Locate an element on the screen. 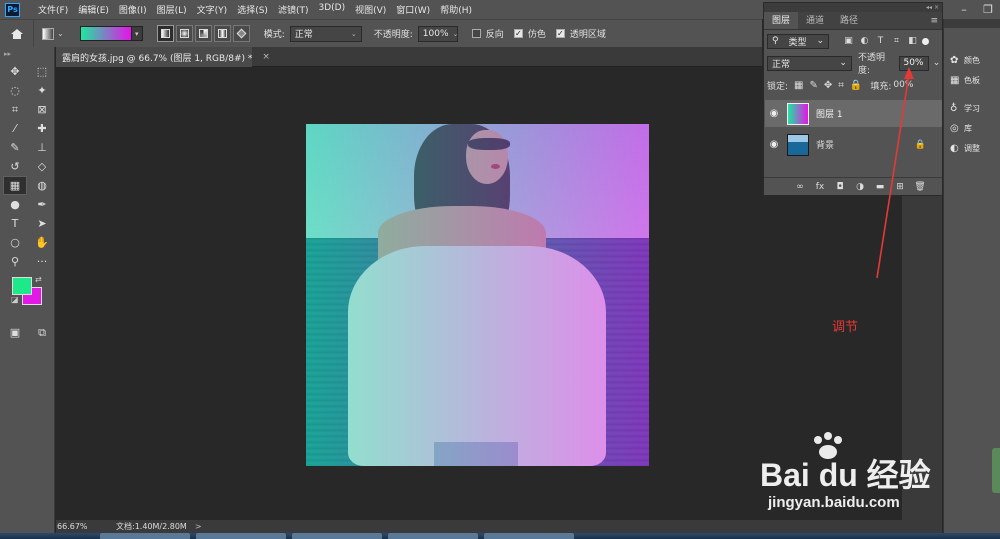  watermark-brand: Bai du 经验 is located at coordinates (845, 475).